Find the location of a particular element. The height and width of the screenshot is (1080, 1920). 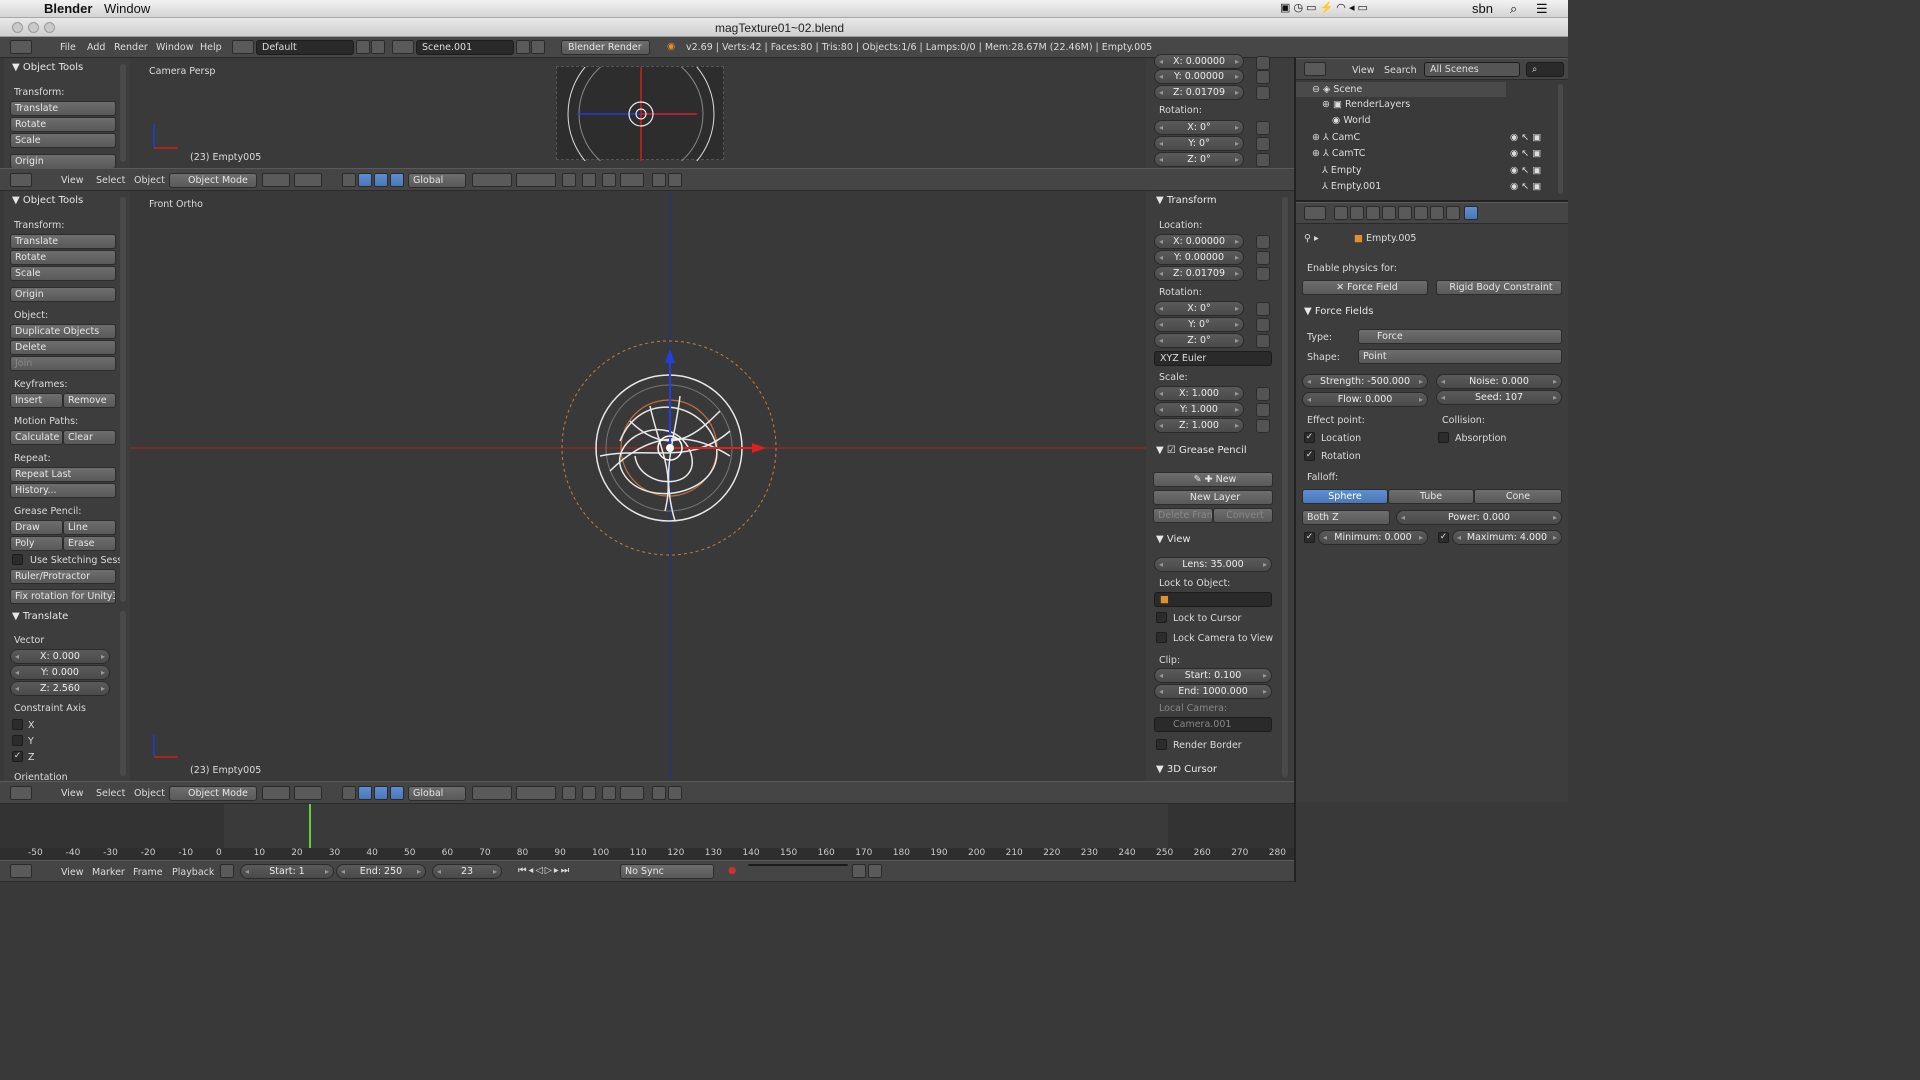

object-tab-icon is located at coordinates (1405, 213).